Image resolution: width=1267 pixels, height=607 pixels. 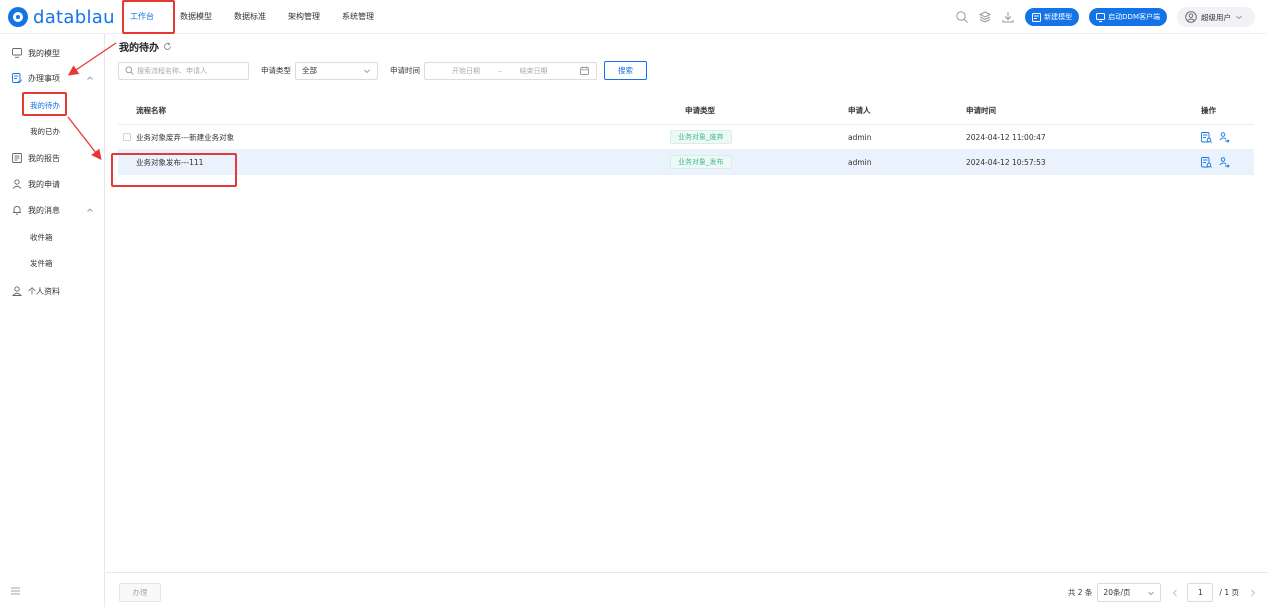 What do you see at coordinates (1006, 137) in the screenshot?
I see `row-time: 2024-04-12 11:00:47` at bounding box center [1006, 137].